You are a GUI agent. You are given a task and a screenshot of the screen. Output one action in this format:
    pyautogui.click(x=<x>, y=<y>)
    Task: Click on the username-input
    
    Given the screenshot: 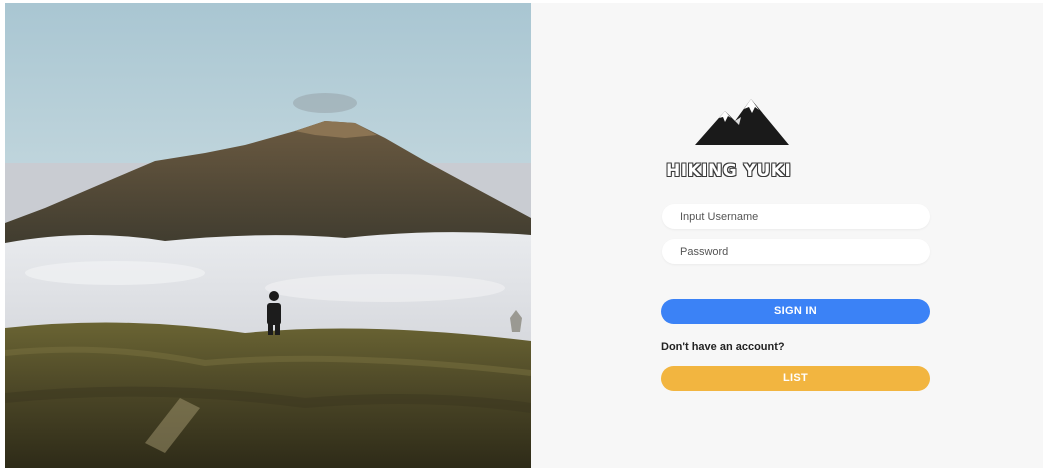 What is the action you would take?
    pyautogui.click(x=796, y=216)
    